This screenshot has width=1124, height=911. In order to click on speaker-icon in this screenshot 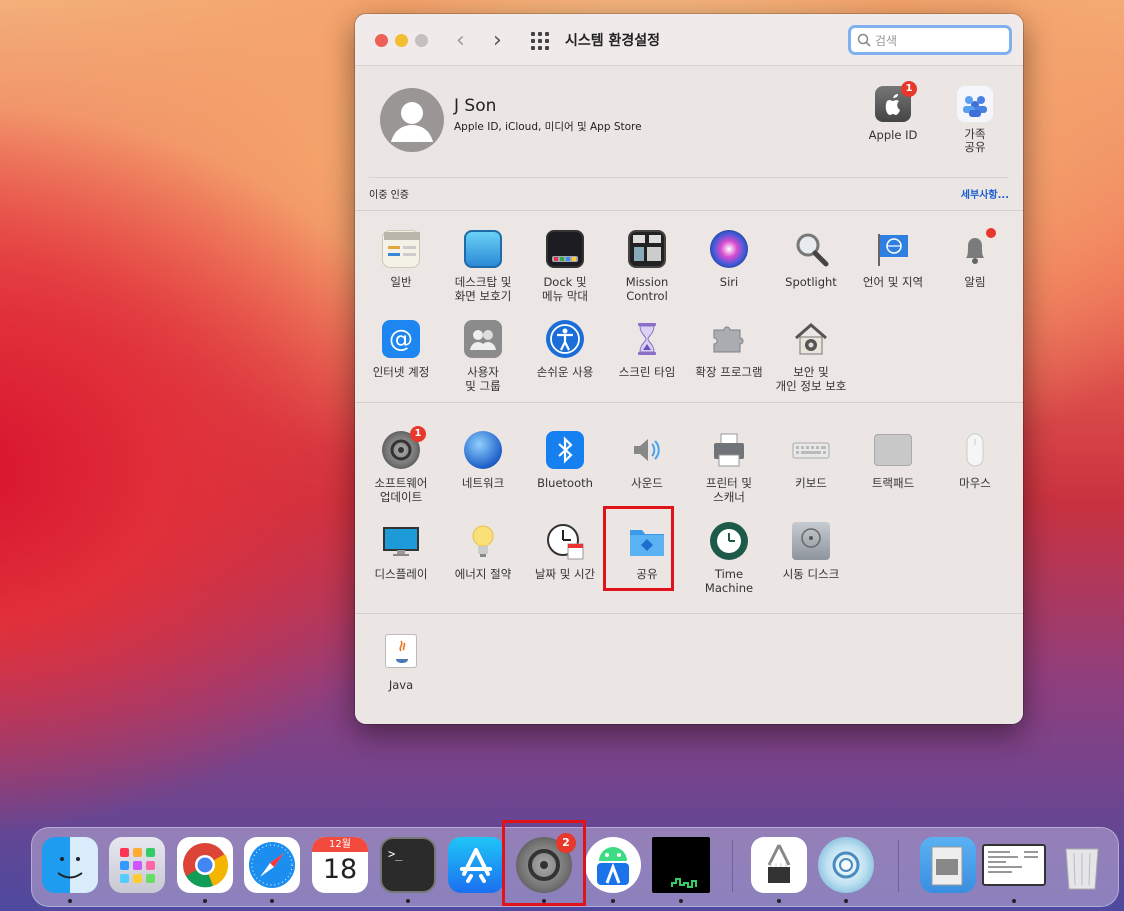, I will do `click(647, 450)`.